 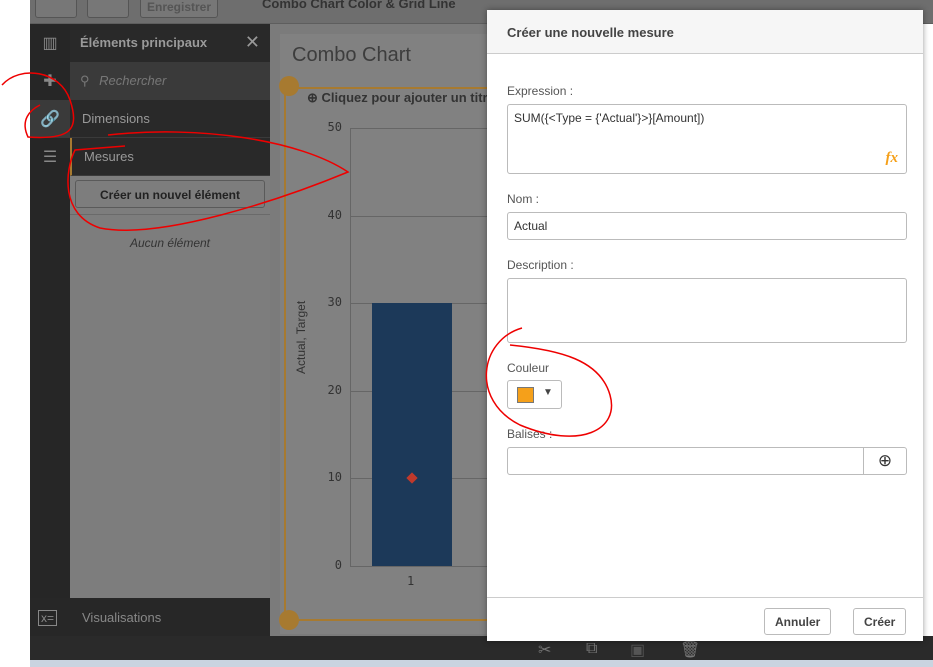 What do you see at coordinates (50, 119) in the screenshot?
I see `link-icon: 🔗` at bounding box center [50, 119].